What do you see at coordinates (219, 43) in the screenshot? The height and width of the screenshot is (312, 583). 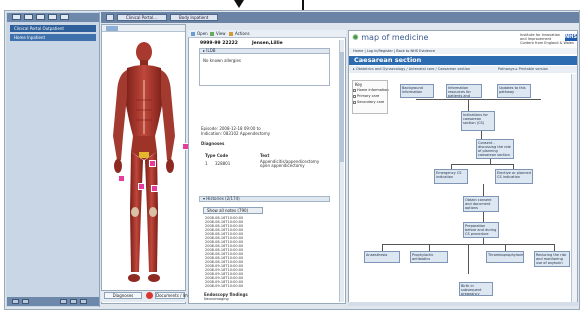 I see `patient-id: 9999-99 22222` at bounding box center [219, 43].